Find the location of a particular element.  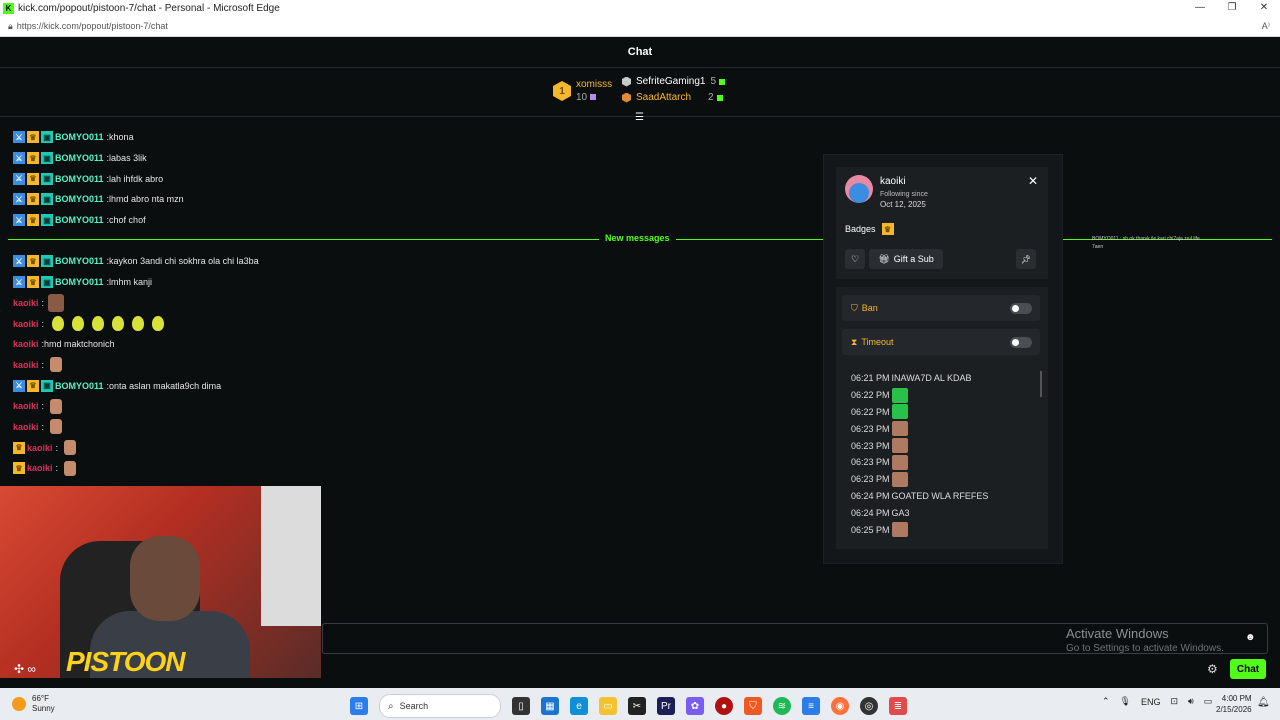

weather-widget: 66°F Sunny is located at coordinates (33, 704).